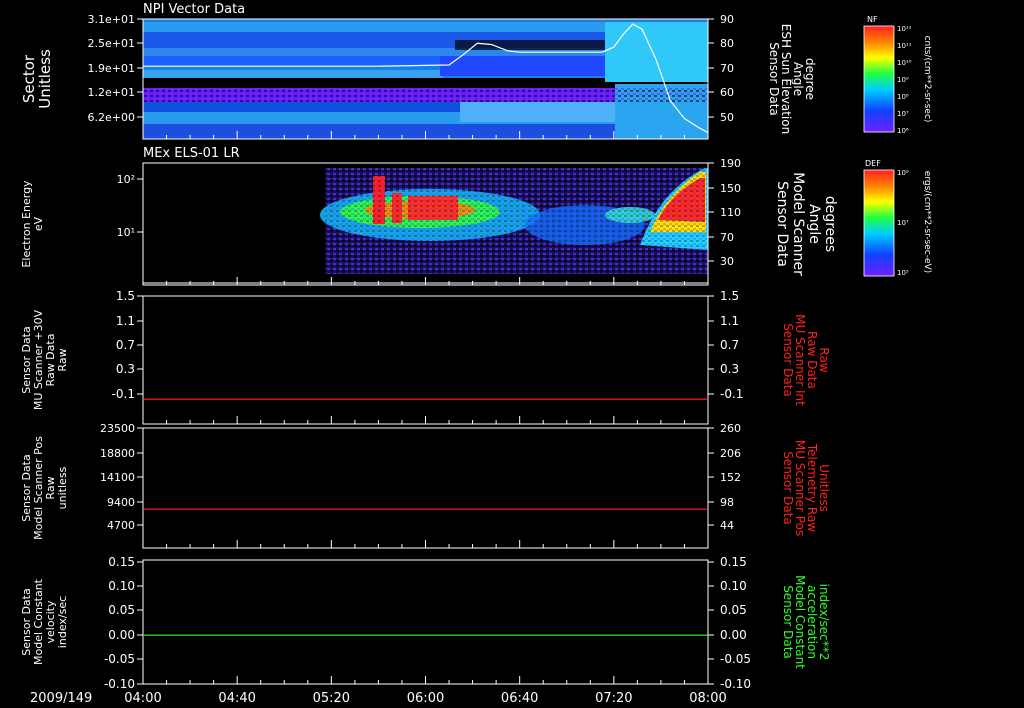 Image resolution: width=1024 pixels, height=708 pixels. Describe the element at coordinates (117, 453) in the screenshot. I see `left-tick-label: 18800` at that location.